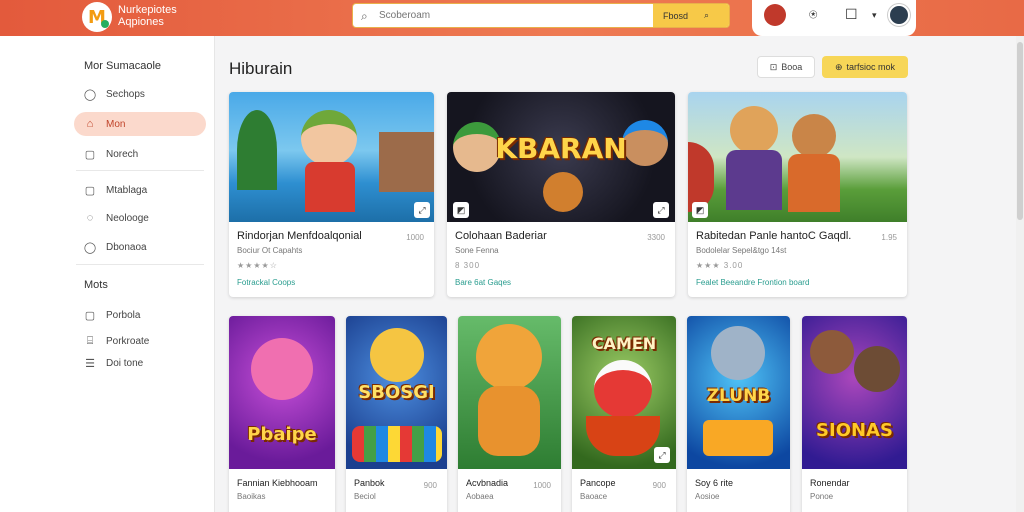 The image size is (1024, 512). What do you see at coordinates (501, 236) in the screenshot?
I see `card-title: Colohaan Baderiar` at bounding box center [501, 236].